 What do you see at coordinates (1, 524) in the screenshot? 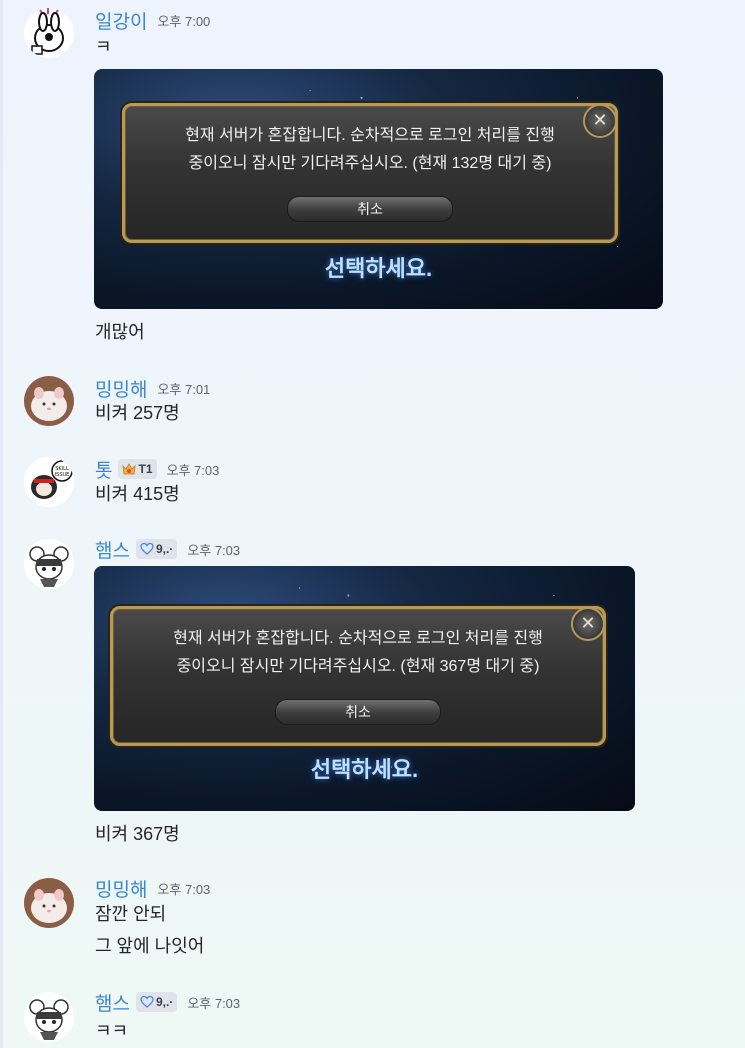
I see `chat-left-edge` at bounding box center [1, 524].